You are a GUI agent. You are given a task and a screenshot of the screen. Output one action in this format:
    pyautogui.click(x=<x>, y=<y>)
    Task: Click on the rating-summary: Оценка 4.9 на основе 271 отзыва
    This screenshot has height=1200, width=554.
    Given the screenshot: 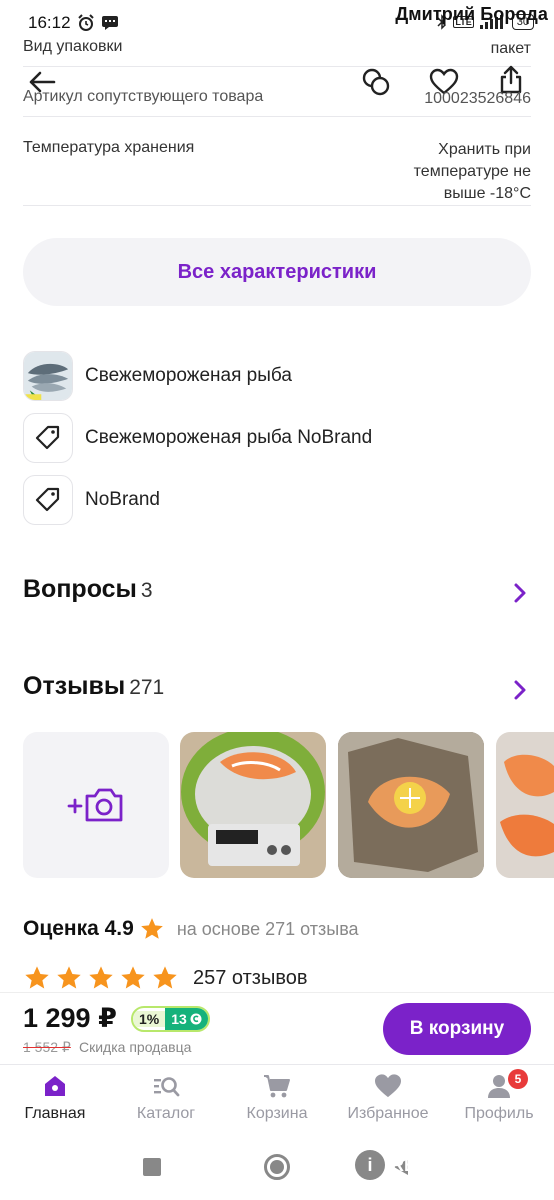 What is the action you would take?
    pyautogui.click(x=191, y=929)
    